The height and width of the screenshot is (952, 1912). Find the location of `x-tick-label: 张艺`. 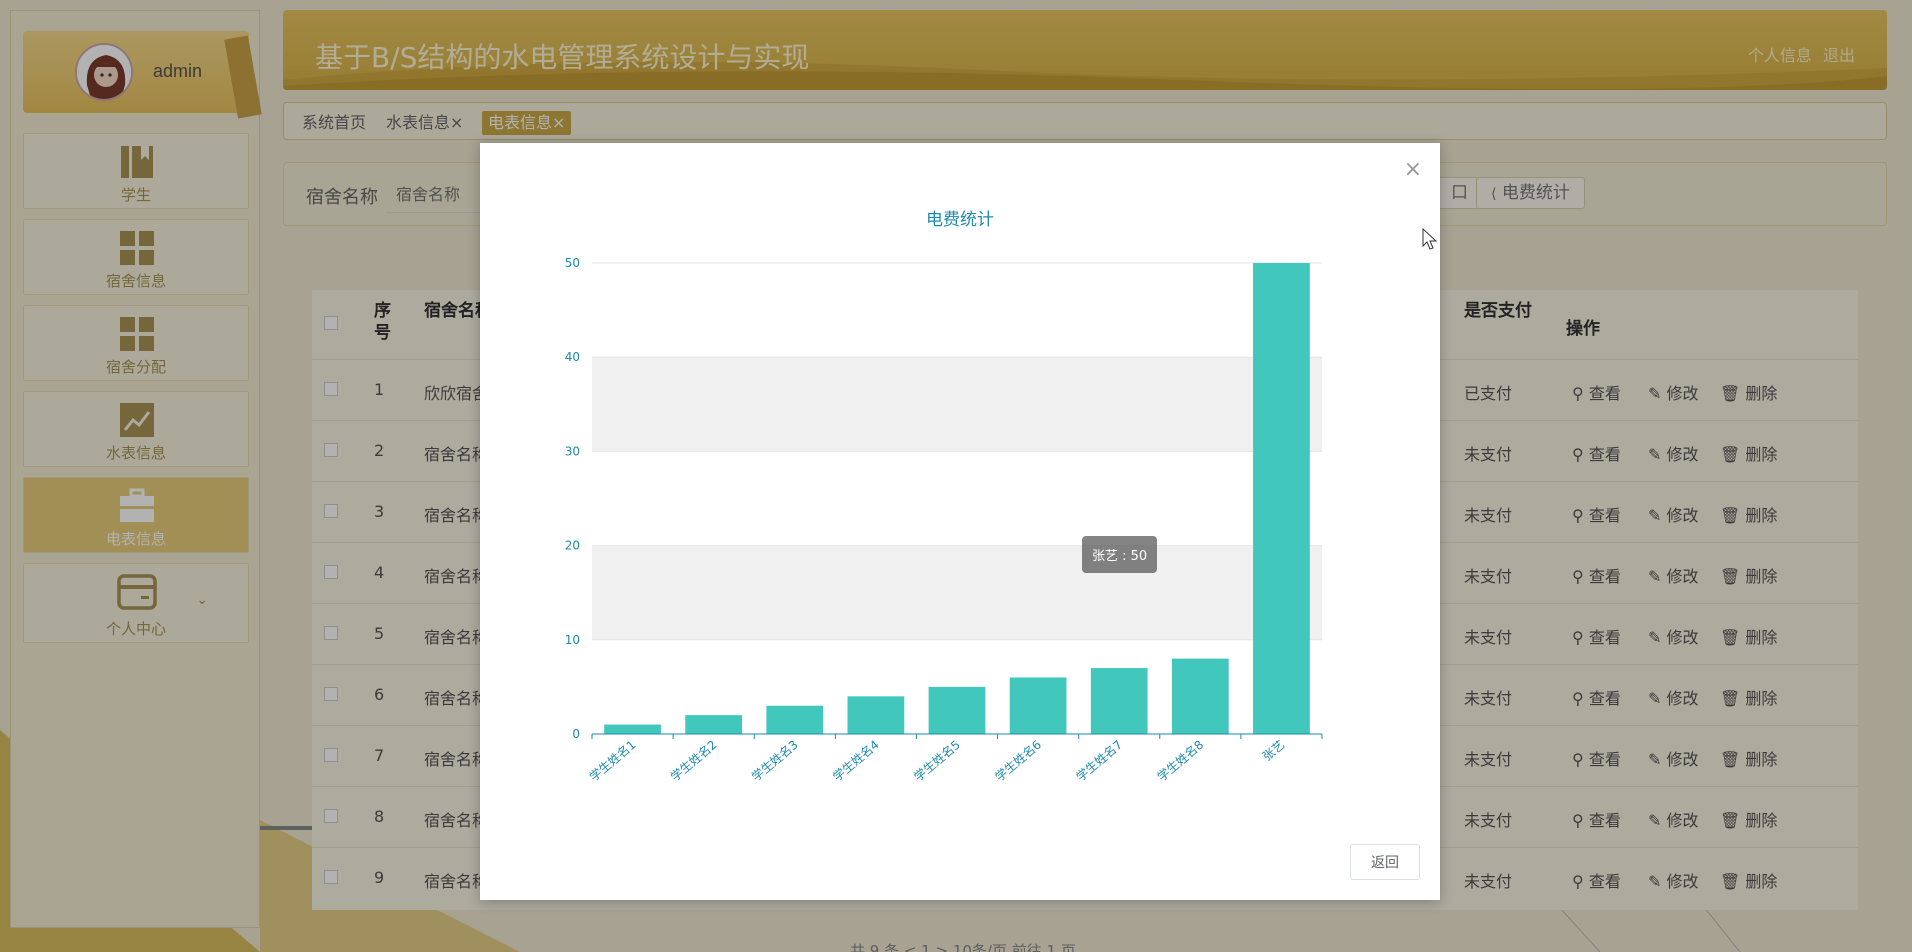

x-tick-label: 张艺 is located at coordinates (1273, 751).